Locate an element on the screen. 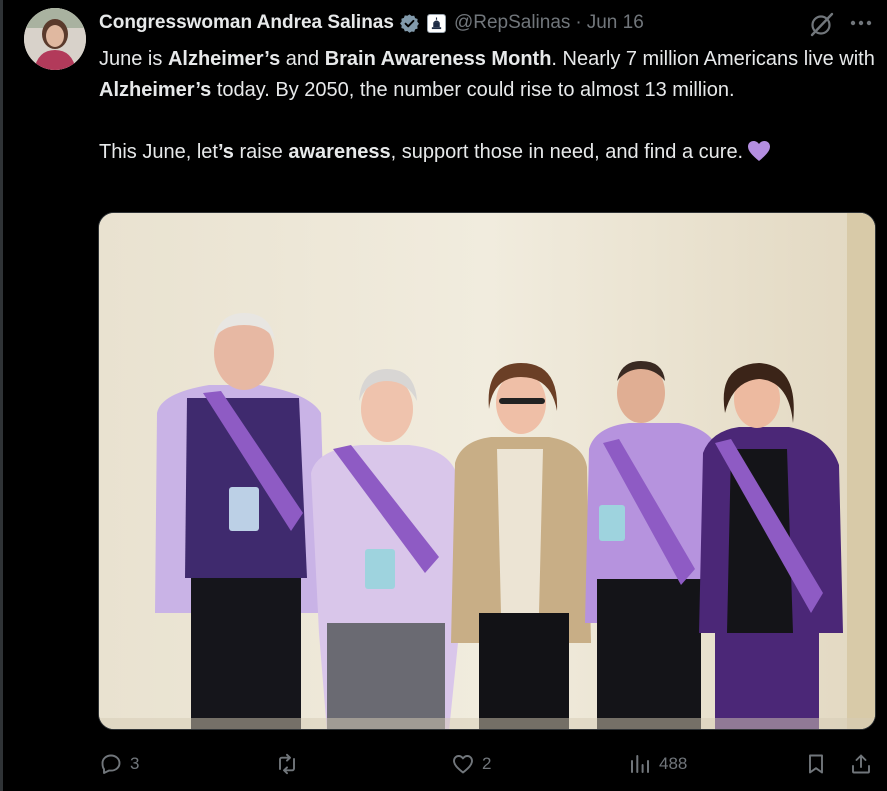 This screenshot has width=887, height=791. share-icon is located at coordinates (861, 764).